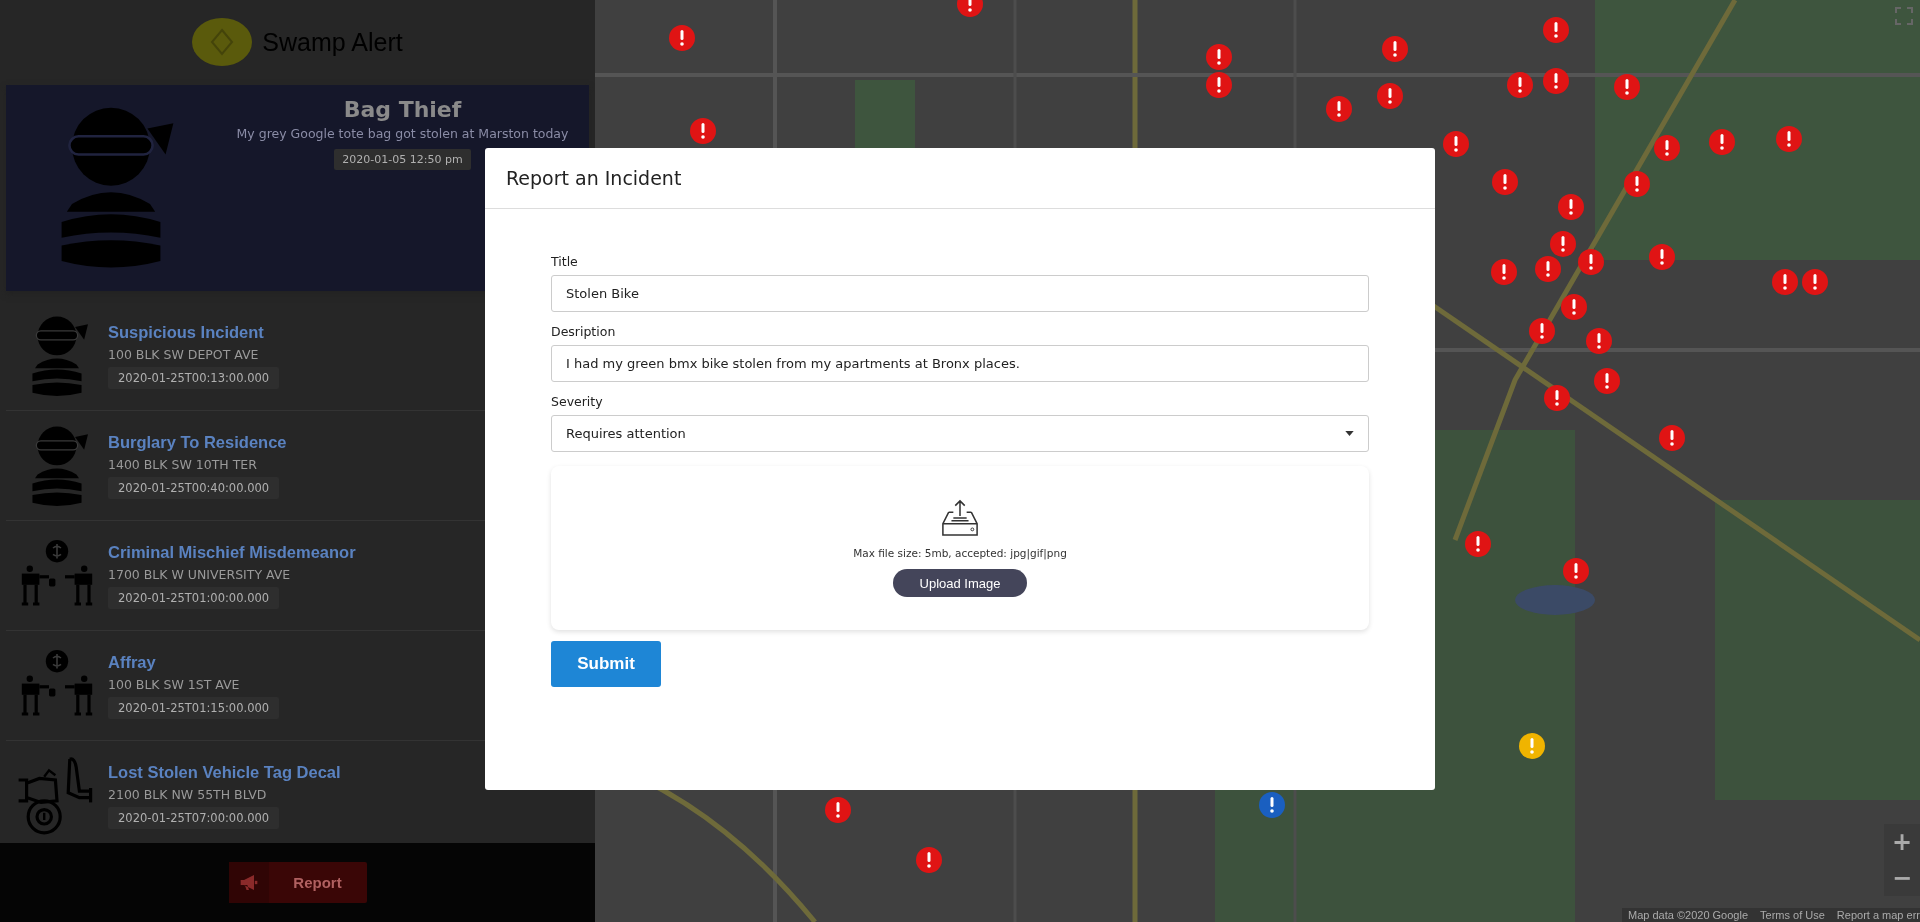 This screenshot has height=922, width=1920. I want to click on featured-time: 2020-01-05 12:50 pm, so click(402, 159).